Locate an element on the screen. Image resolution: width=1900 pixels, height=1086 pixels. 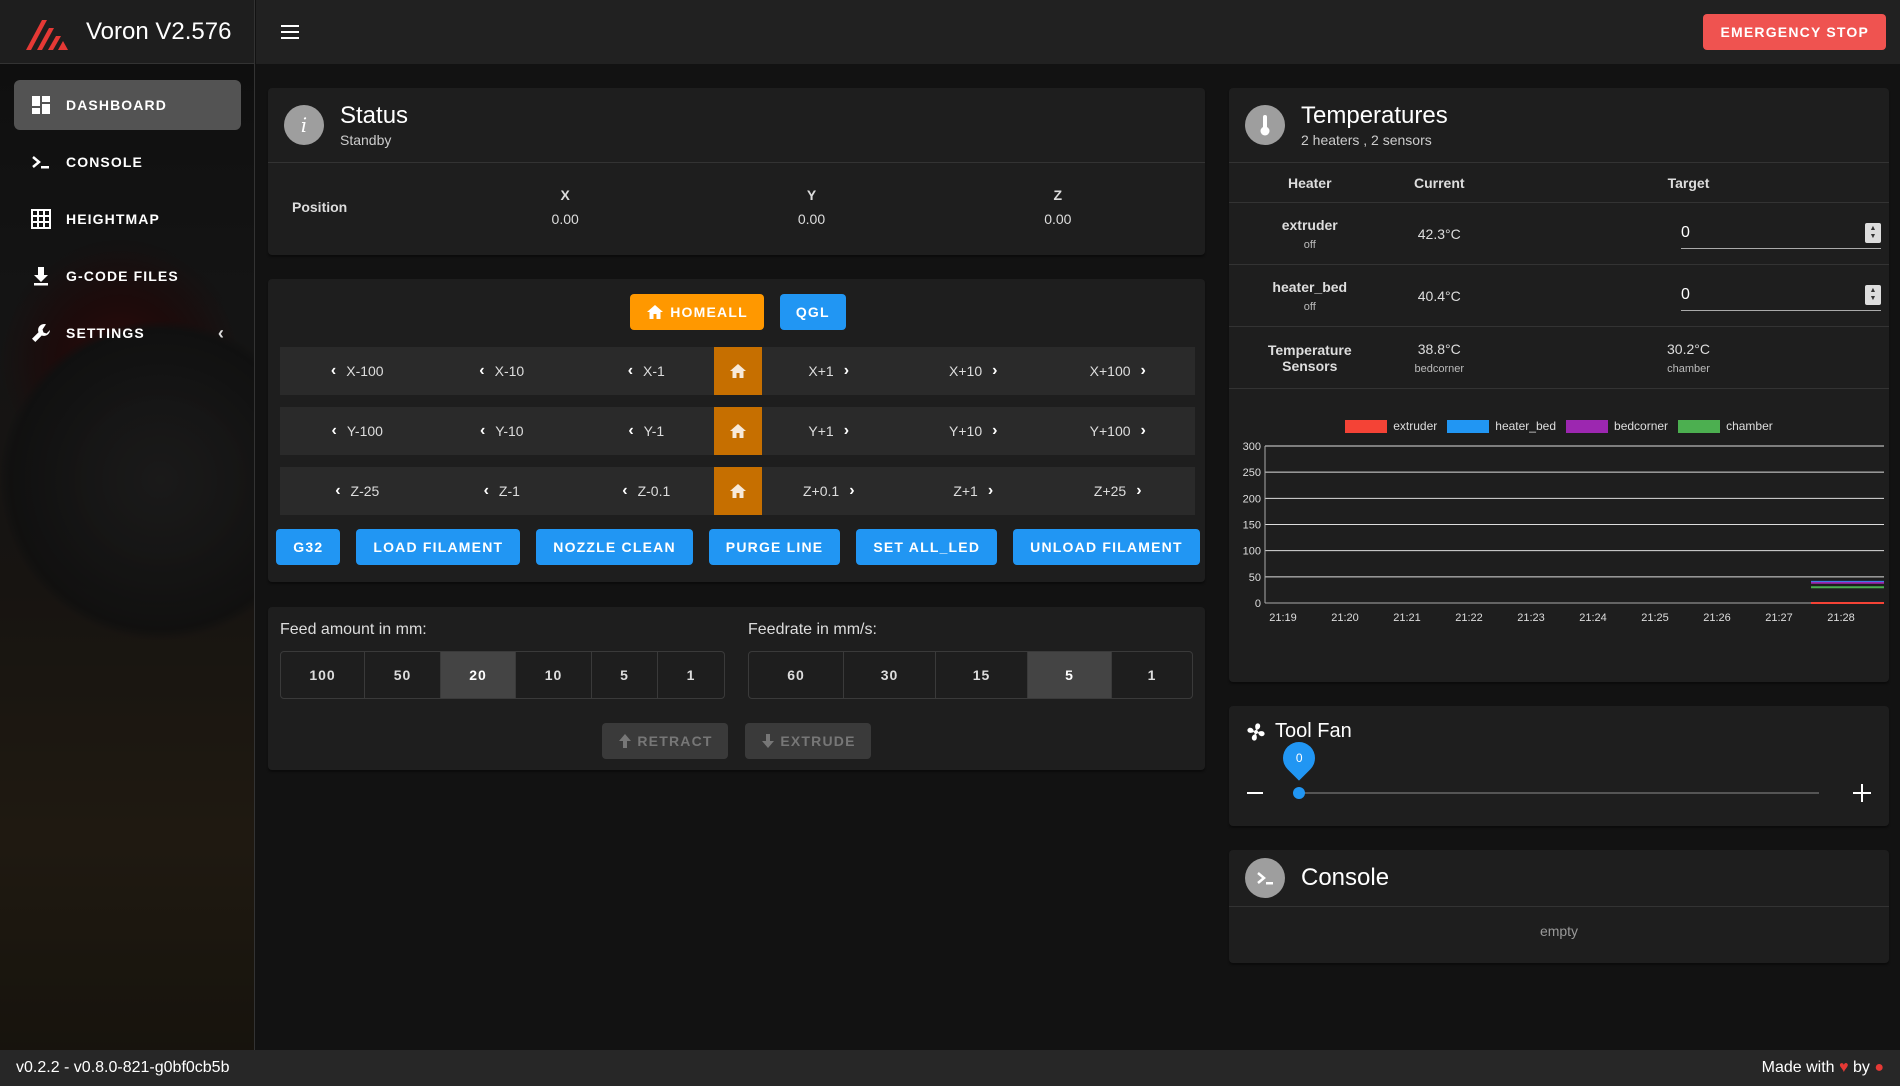
heater-bed-target-input: 0 ▲ ▼ is located at coordinates (1781, 296).